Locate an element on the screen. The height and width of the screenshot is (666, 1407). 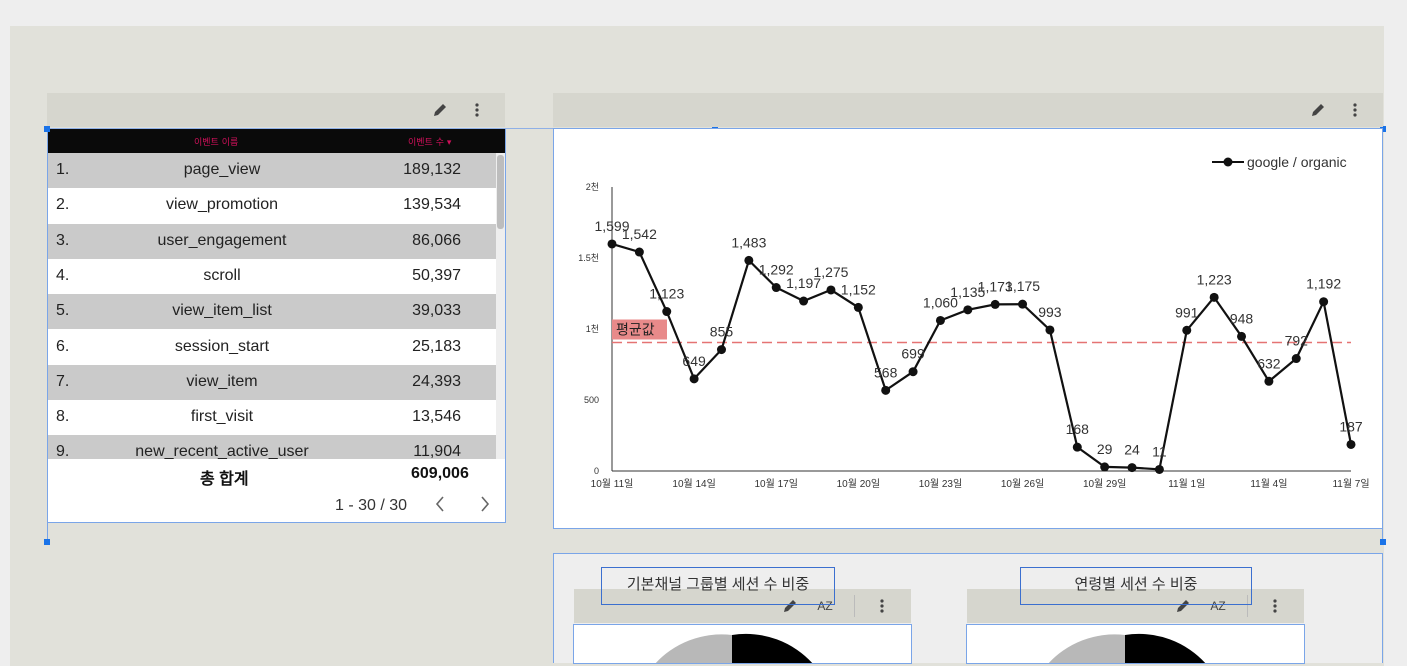
toolbar-divider is located at coordinates (854, 606).